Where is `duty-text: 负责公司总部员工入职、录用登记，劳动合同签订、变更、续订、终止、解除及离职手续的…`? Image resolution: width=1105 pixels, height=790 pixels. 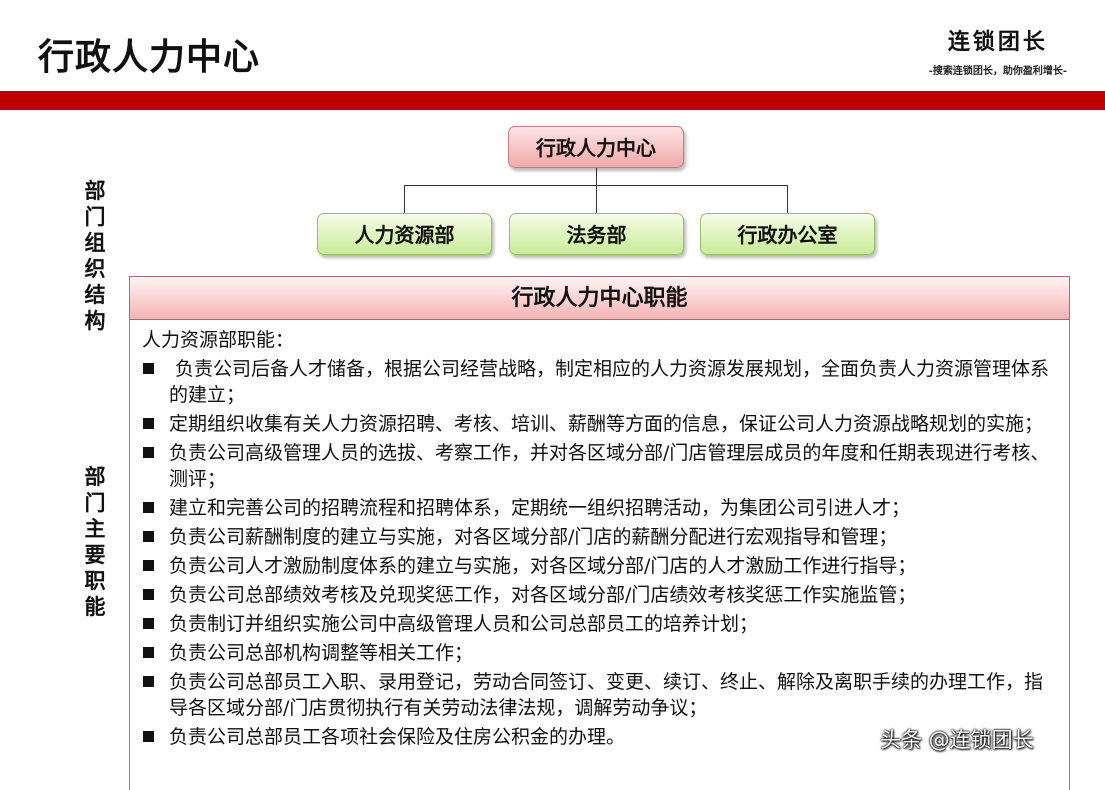
duty-text: 负责公司总部员工入职、录用登记，劳动合同签订、变更、续订、终止、解除及离职手续的… is located at coordinates (606, 695).